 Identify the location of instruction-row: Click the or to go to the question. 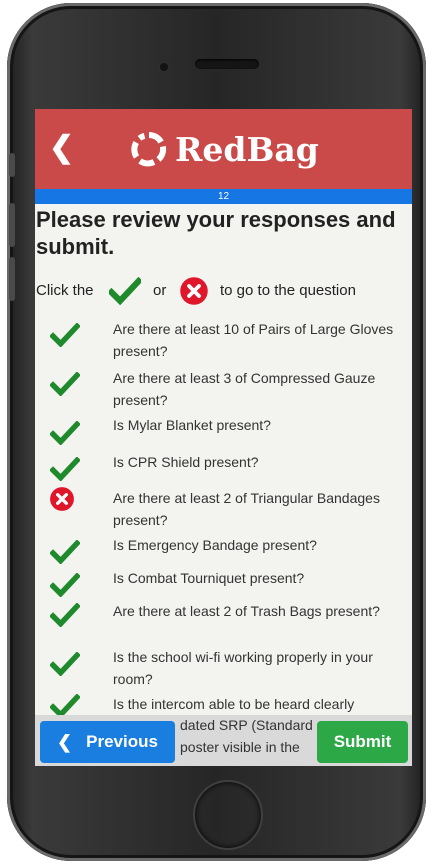
(223, 291).